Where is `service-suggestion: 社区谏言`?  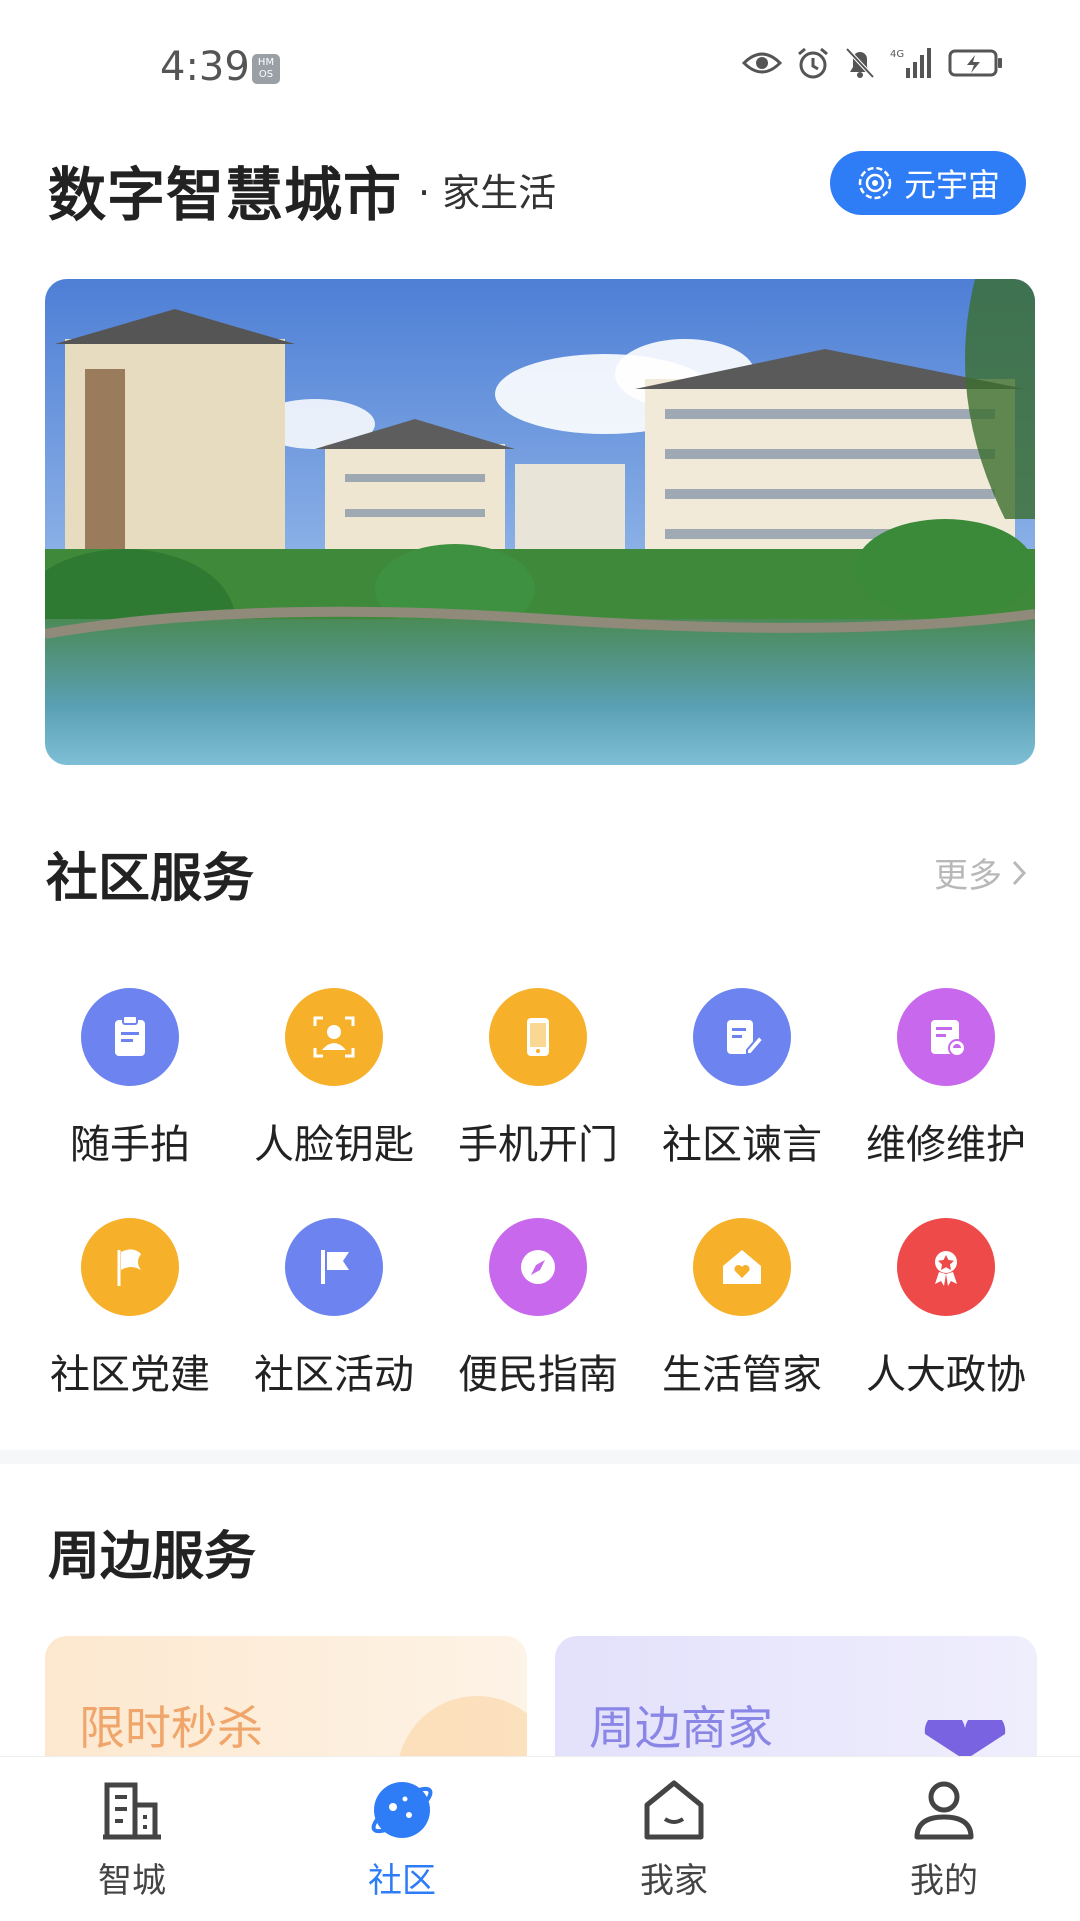
service-suggestion: 社区谏言 is located at coordinates (742, 1079).